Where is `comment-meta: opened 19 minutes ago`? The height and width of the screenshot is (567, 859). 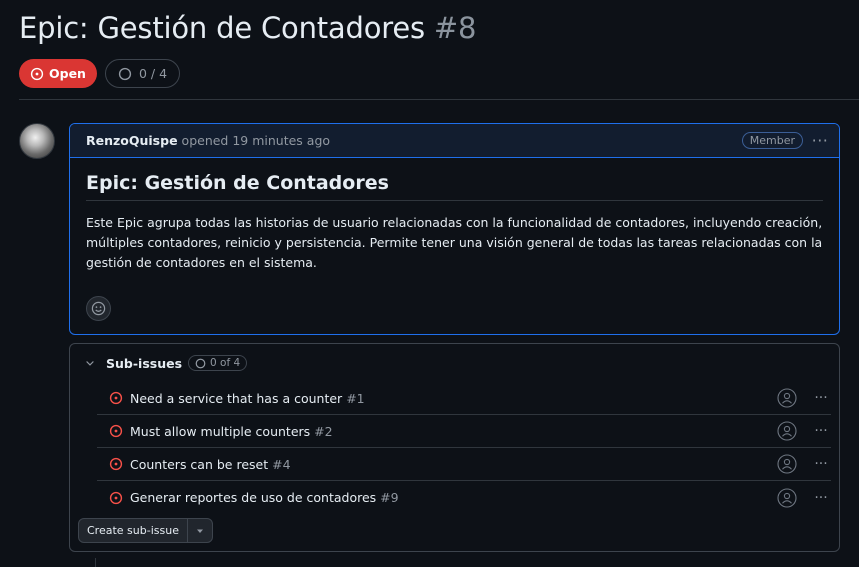 comment-meta: opened 19 minutes ago is located at coordinates (256, 140).